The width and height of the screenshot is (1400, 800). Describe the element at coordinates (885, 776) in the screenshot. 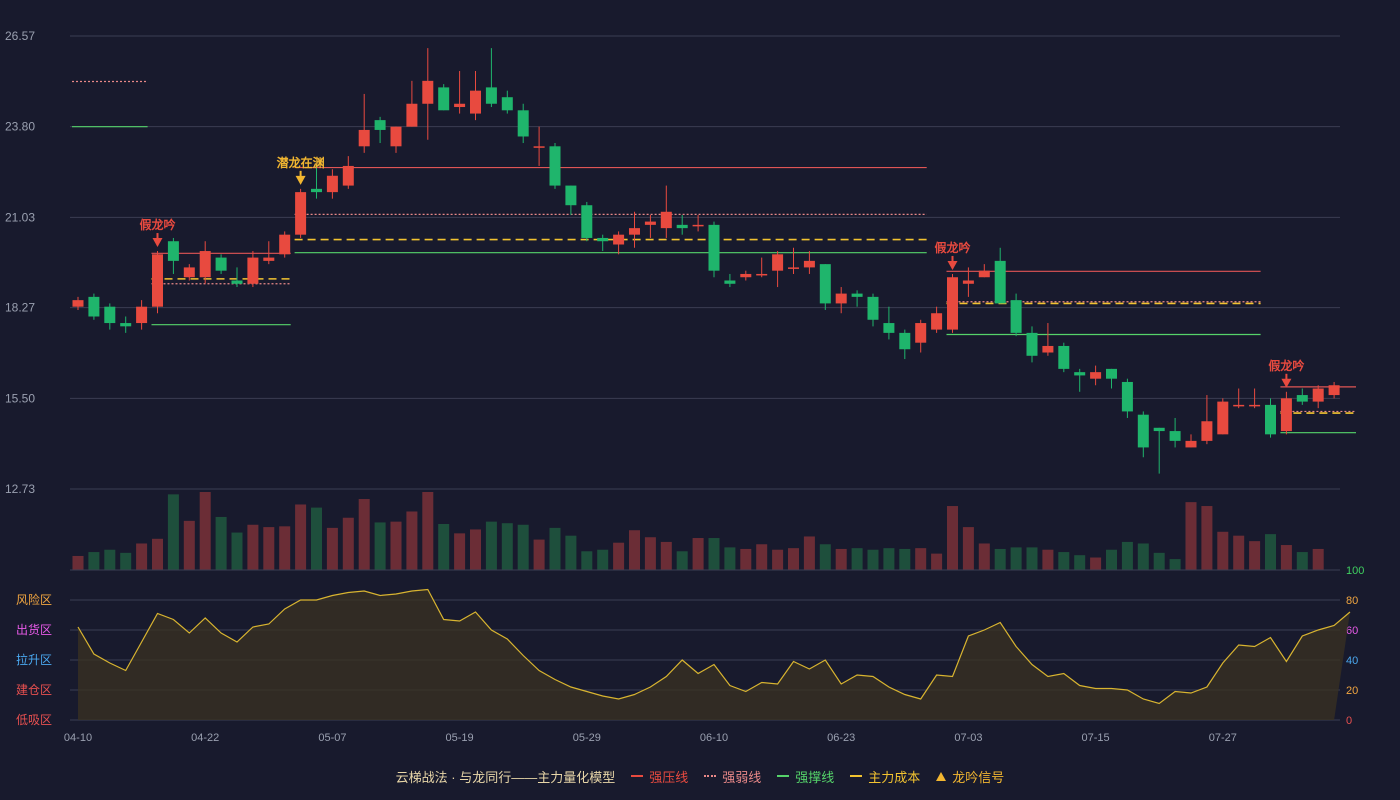

I see `legend-item-cost: 主力成本` at that location.